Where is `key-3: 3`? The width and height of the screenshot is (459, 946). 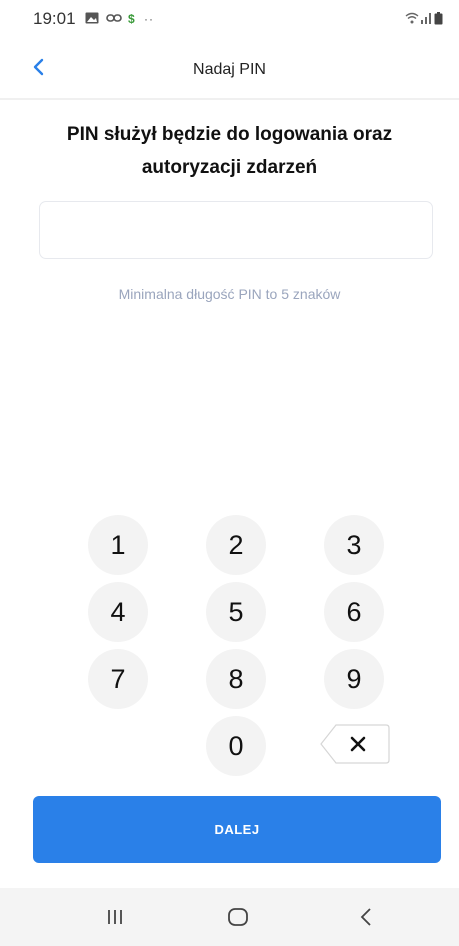
key-3: 3 is located at coordinates (354, 545).